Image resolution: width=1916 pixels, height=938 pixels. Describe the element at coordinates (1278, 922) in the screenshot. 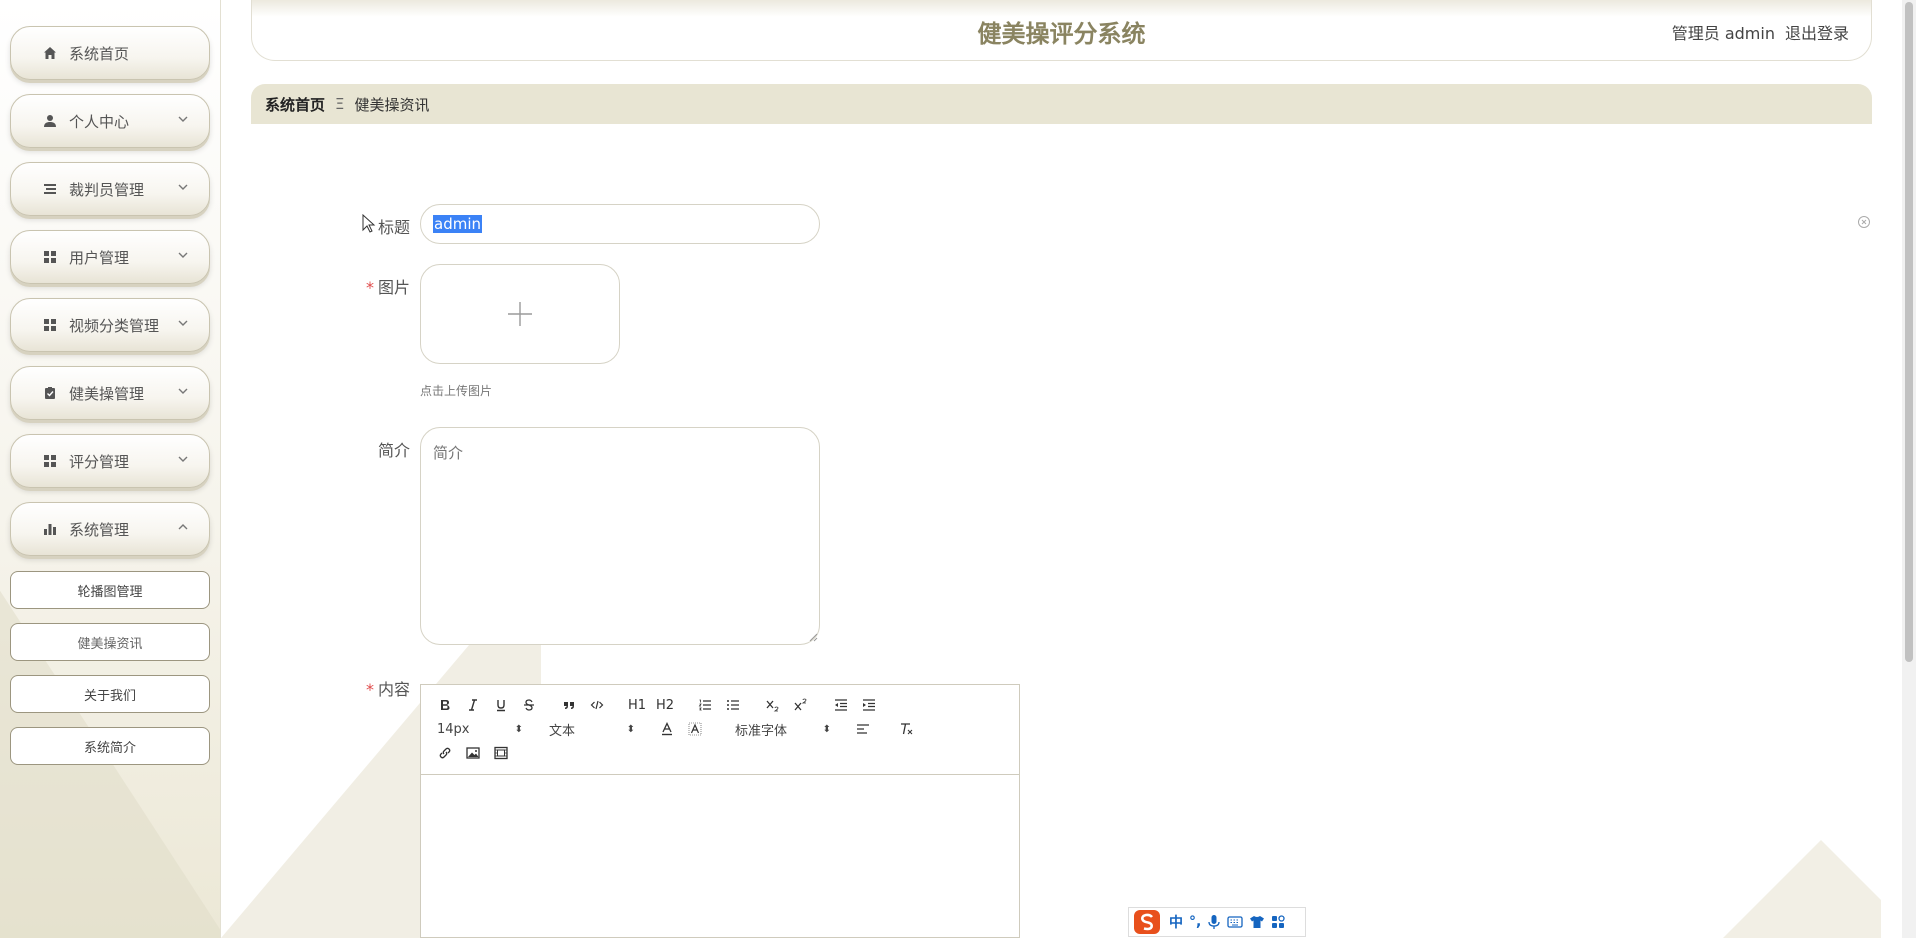

I see `toolbox-grid-icon` at that location.